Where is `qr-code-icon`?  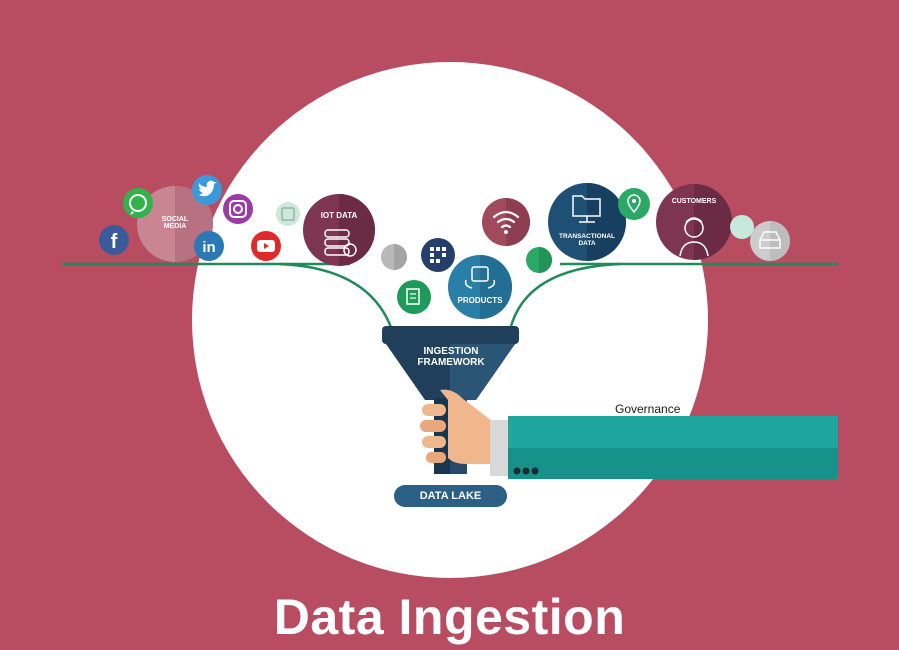
qr-code-icon is located at coordinates (438, 255).